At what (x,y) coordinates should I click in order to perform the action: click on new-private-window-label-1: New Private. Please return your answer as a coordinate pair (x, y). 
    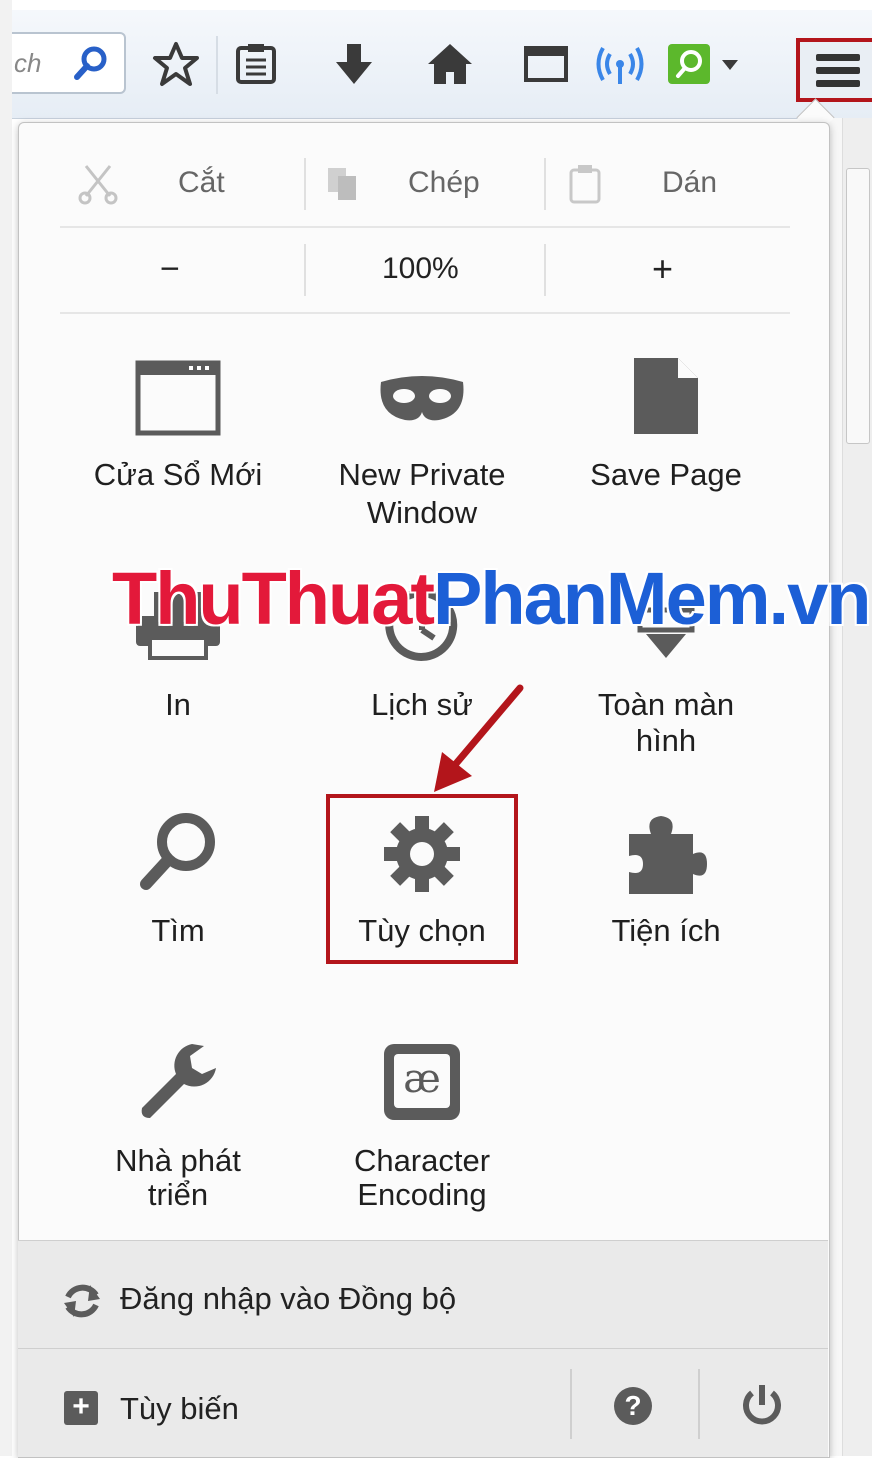
    Looking at the image, I should click on (422, 474).